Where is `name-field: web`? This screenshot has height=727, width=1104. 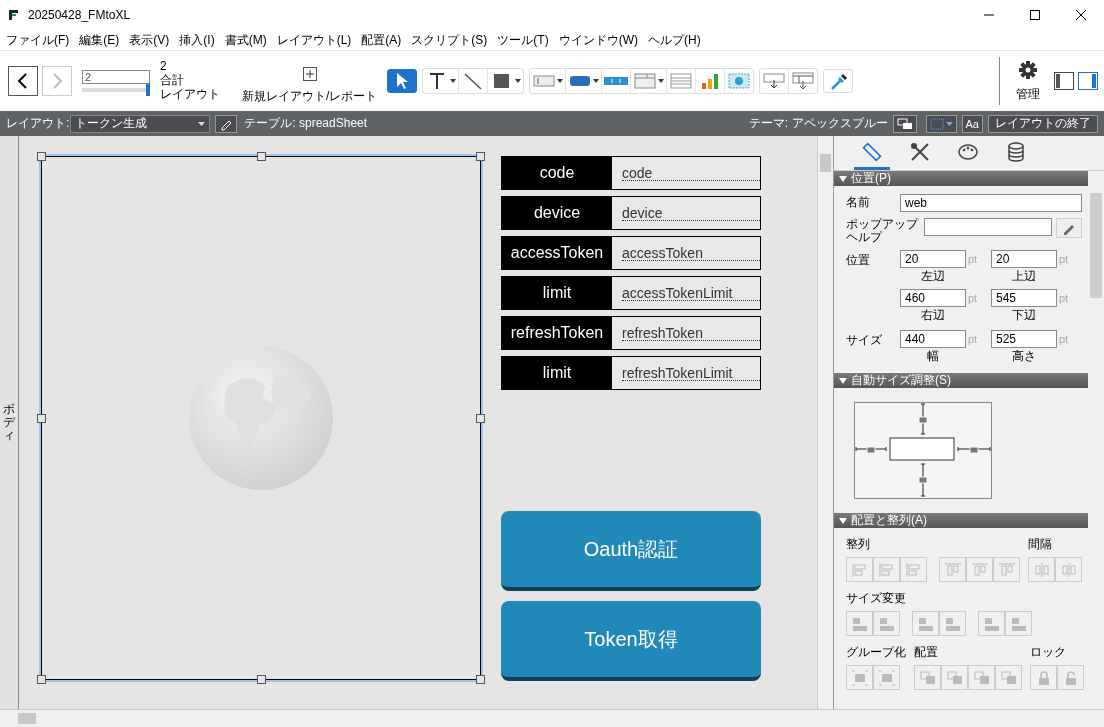
name-field: web is located at coordinates (991, 203).